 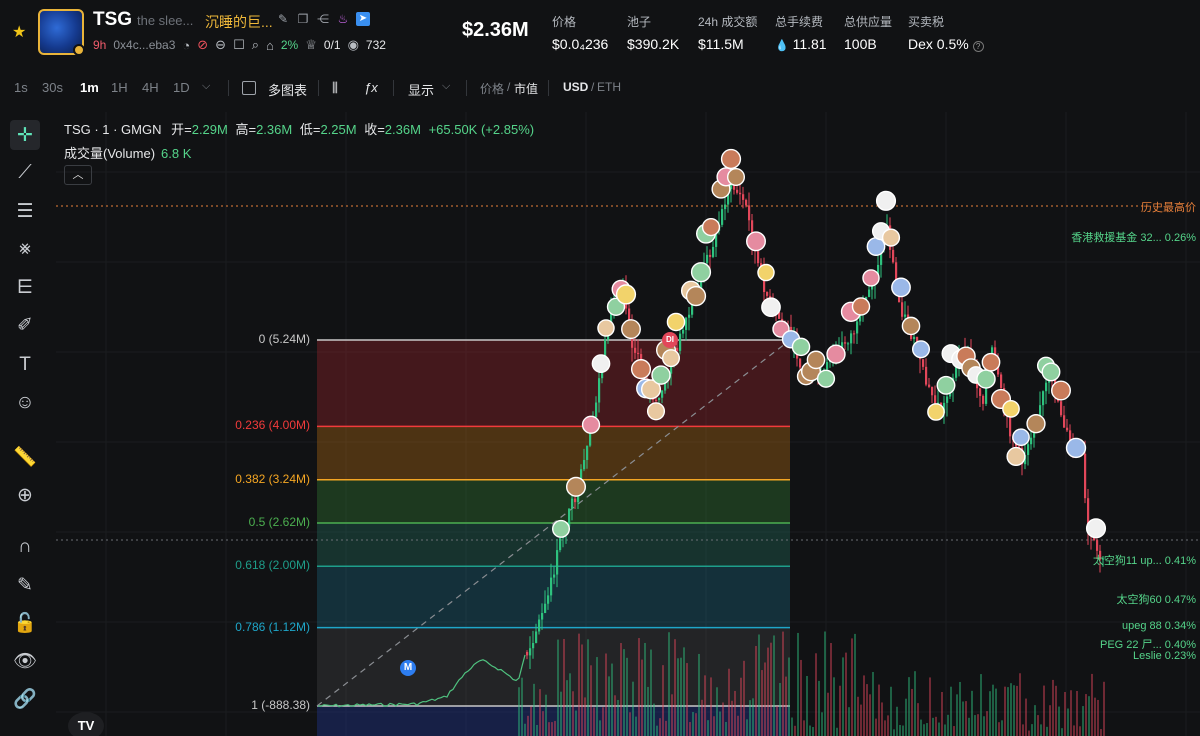 What do you see at coordinates (283, 19) in the screenshot?
I see `edit-icon: ✎` at bounding box center [283, 19].